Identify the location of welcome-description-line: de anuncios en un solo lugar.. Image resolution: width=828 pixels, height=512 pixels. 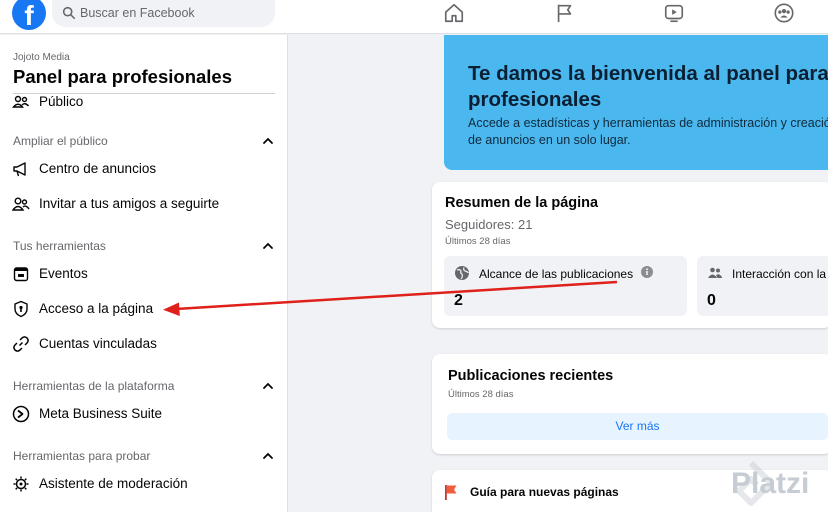
(549, 140).